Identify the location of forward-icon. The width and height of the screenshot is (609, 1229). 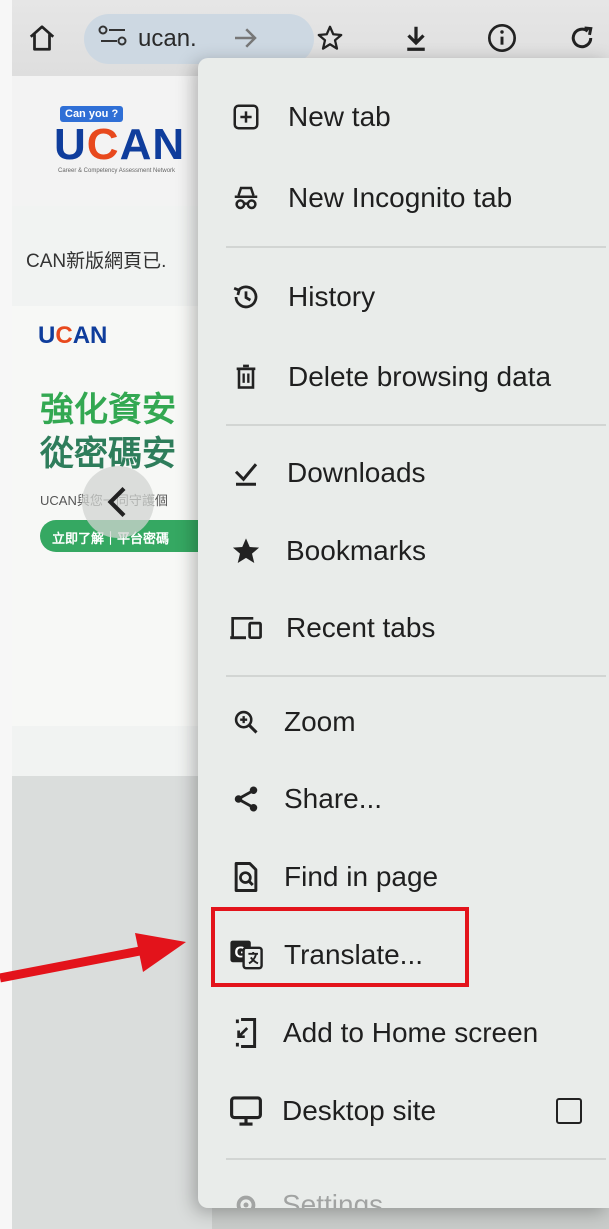
(245, 38).